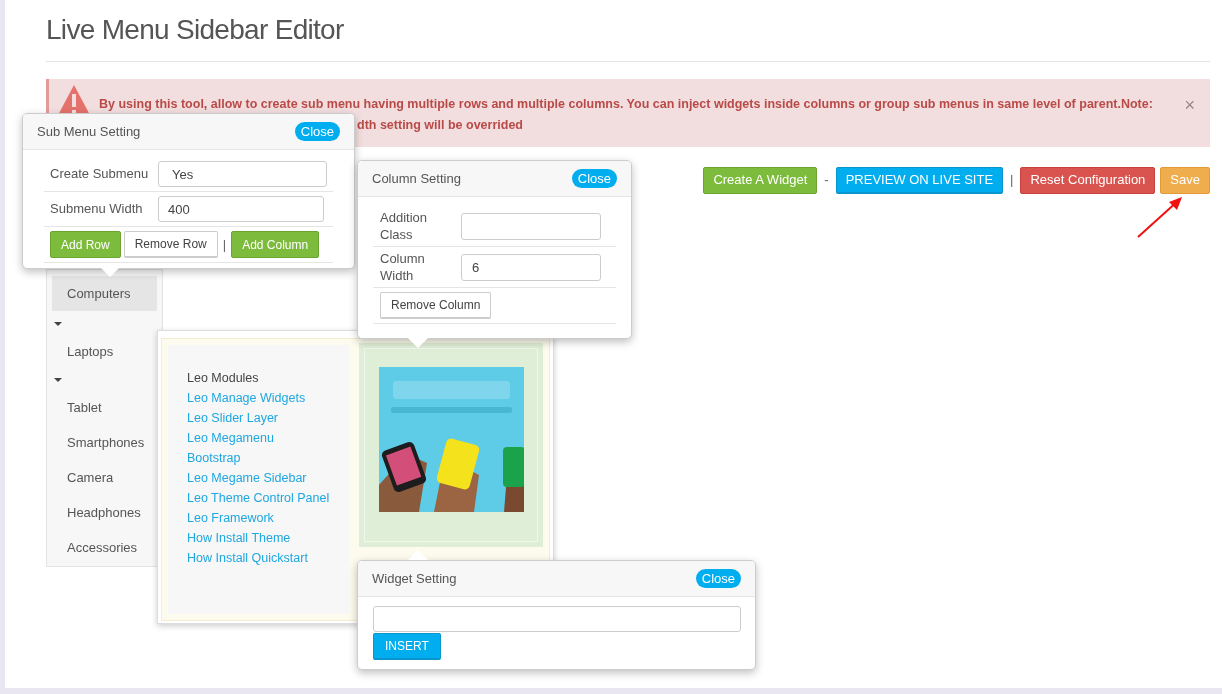 This screenshot has width=1222, height=694. I want to click on button: PREVIEW ON LIVE SITE, so click(919, 180).